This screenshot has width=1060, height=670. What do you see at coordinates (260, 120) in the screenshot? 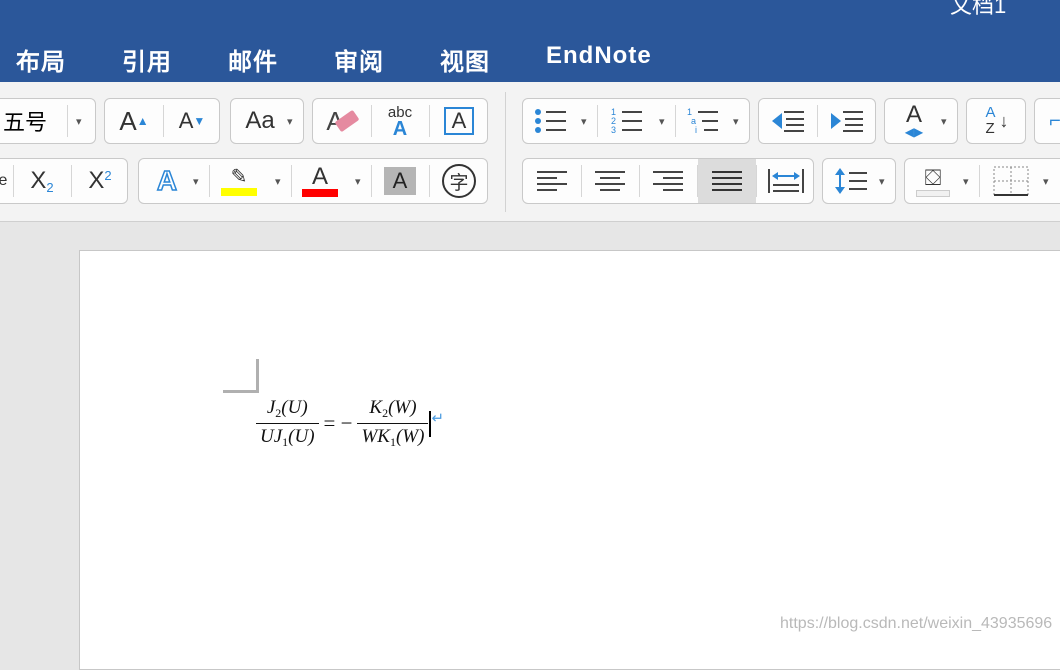
I see `change-case-icon: Aa` at bounding box center [260, 120].